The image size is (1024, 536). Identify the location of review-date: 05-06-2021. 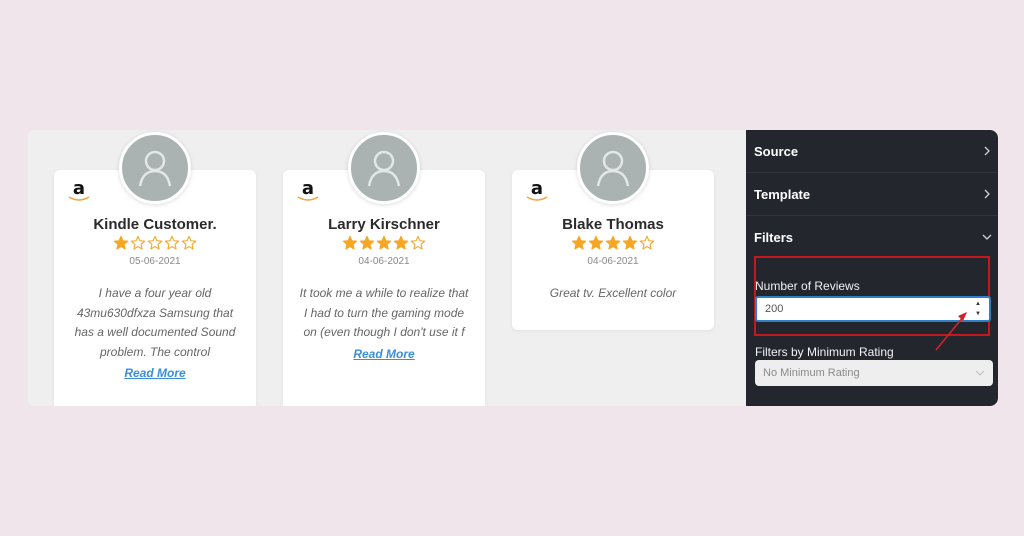
(155, 261).